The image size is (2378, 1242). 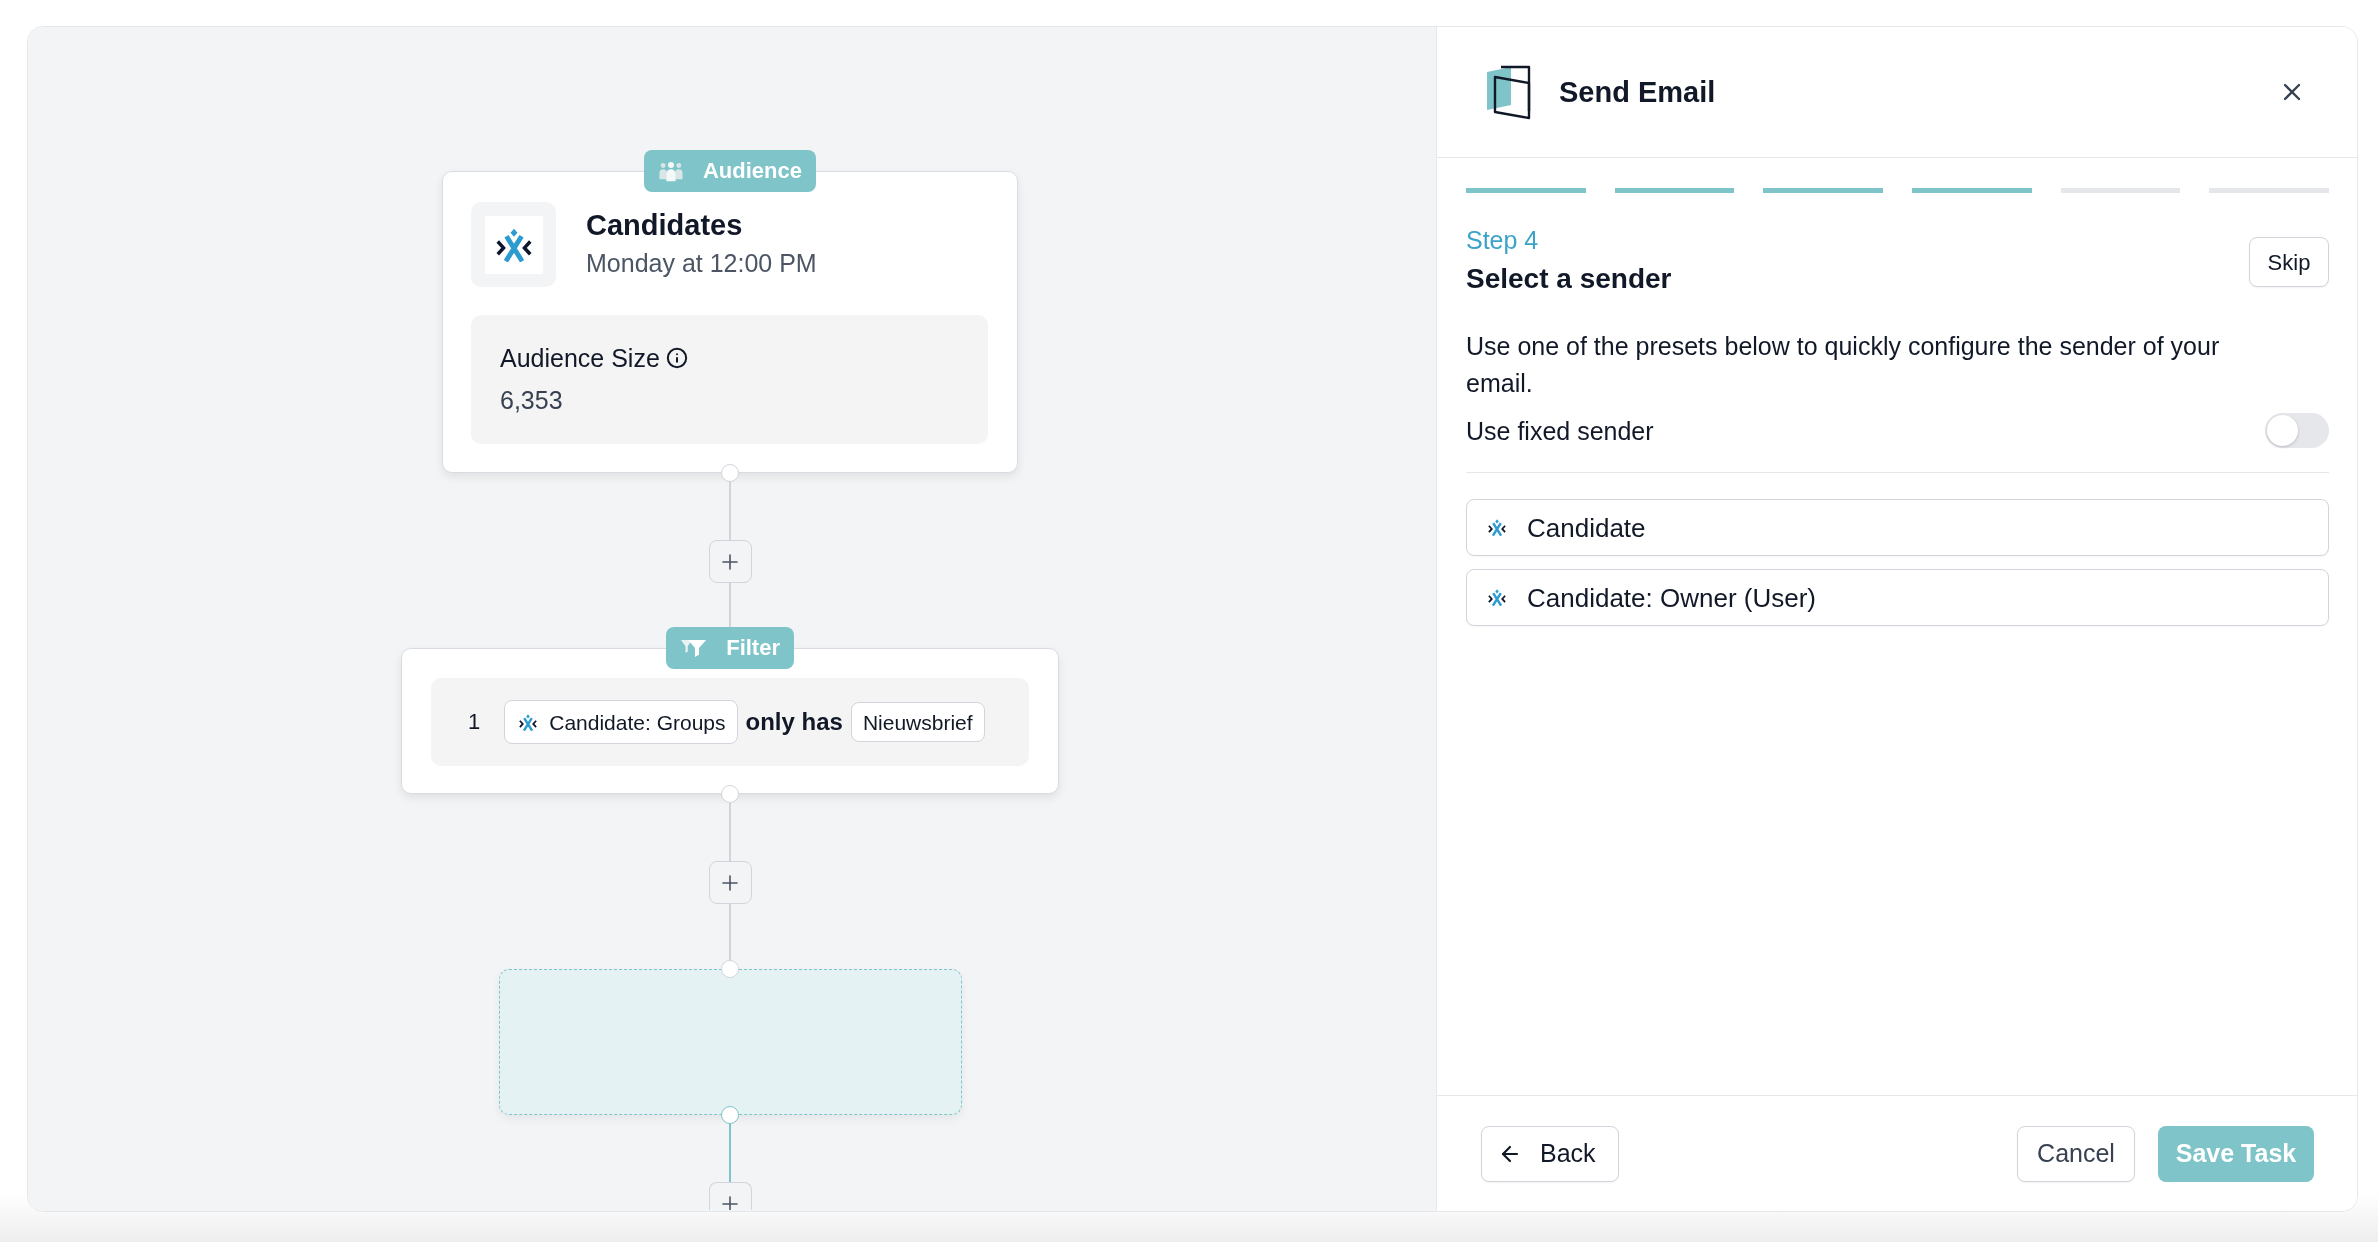 What do you see at coordinates (2076, 1153) in the screenshot?
I see `cancel-button: Cancel` at bounding box center [2076, 1153].